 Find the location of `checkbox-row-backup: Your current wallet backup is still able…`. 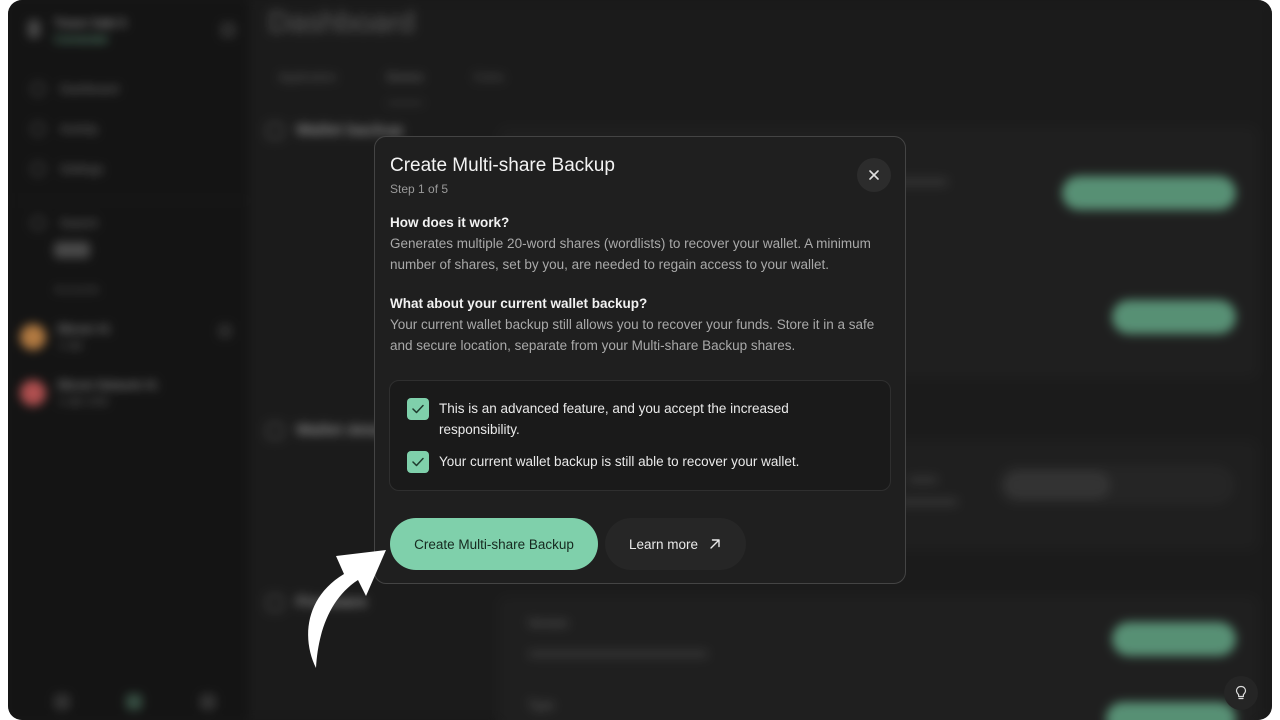

checkbox-row-backup: Your current wallet backup is still able… is located at coordinates (623, 462).